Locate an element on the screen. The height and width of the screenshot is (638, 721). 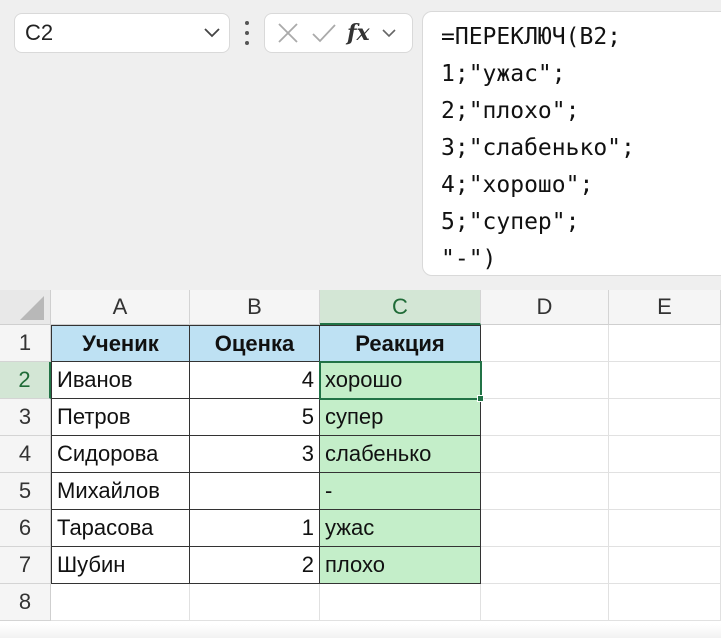
table-cell-grade is located at coordinates (255, 491).